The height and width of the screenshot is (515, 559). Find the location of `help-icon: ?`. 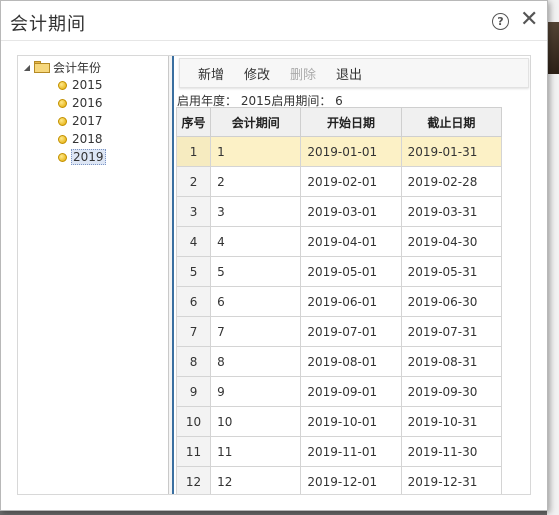

help-icon: ? is located at coordinates (500, 21).